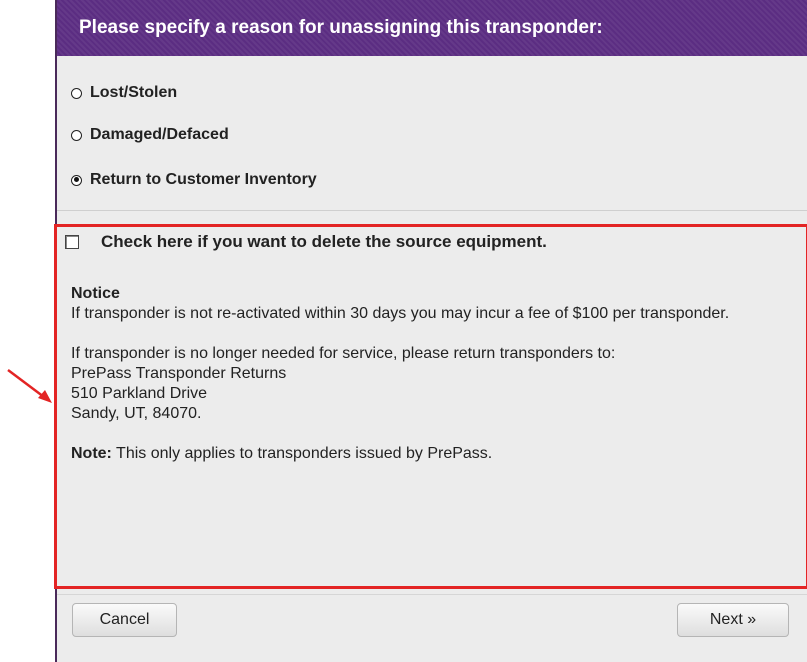 The height and width of the screenshot is (662, 807). I want to click on address-line-3: Sandy, UT, 84070., so click(136, 413).